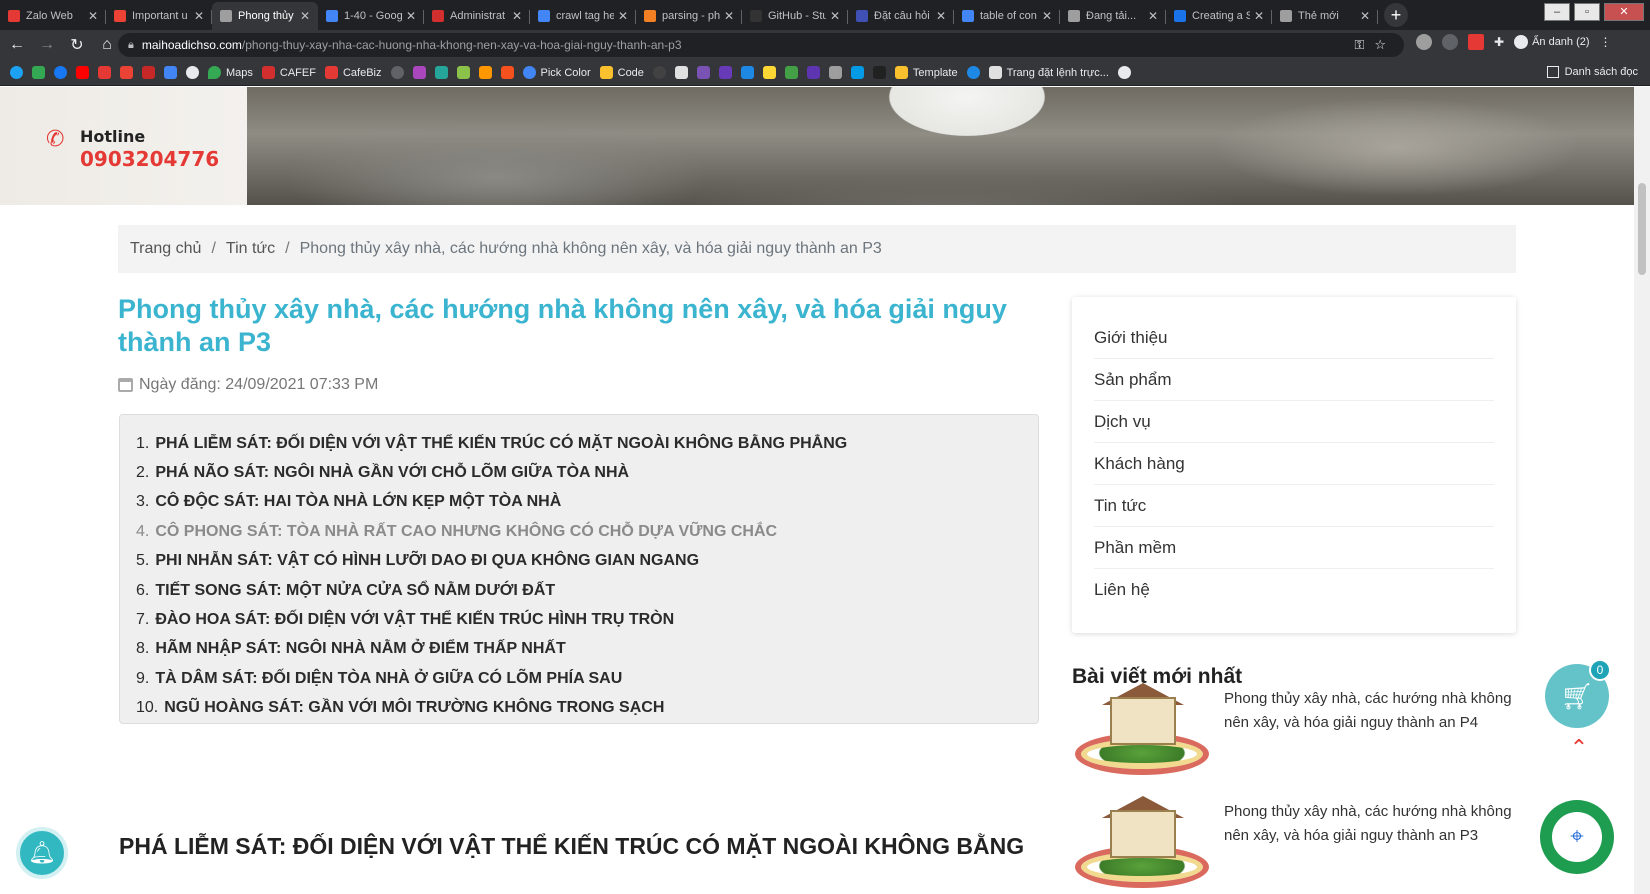  What do you see at coordinates (1642, 490) in the screenshot?
I see `page-scrollbar` at bounding box center [1642, 490].